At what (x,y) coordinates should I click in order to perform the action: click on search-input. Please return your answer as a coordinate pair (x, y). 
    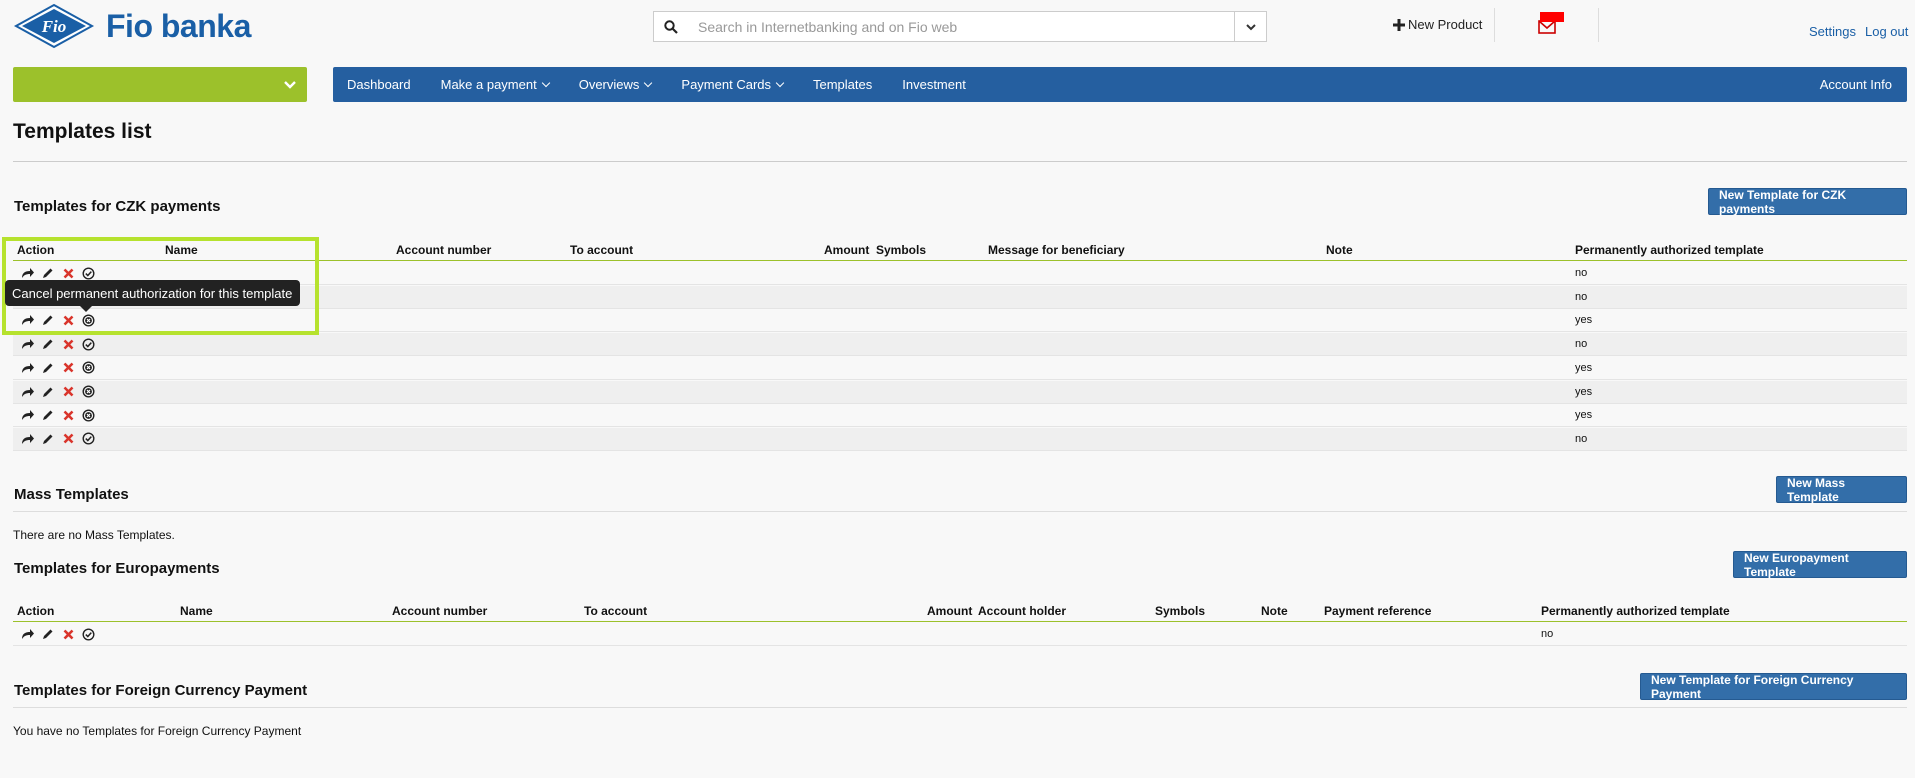
    Looking at the image, I should click on (961, 26).